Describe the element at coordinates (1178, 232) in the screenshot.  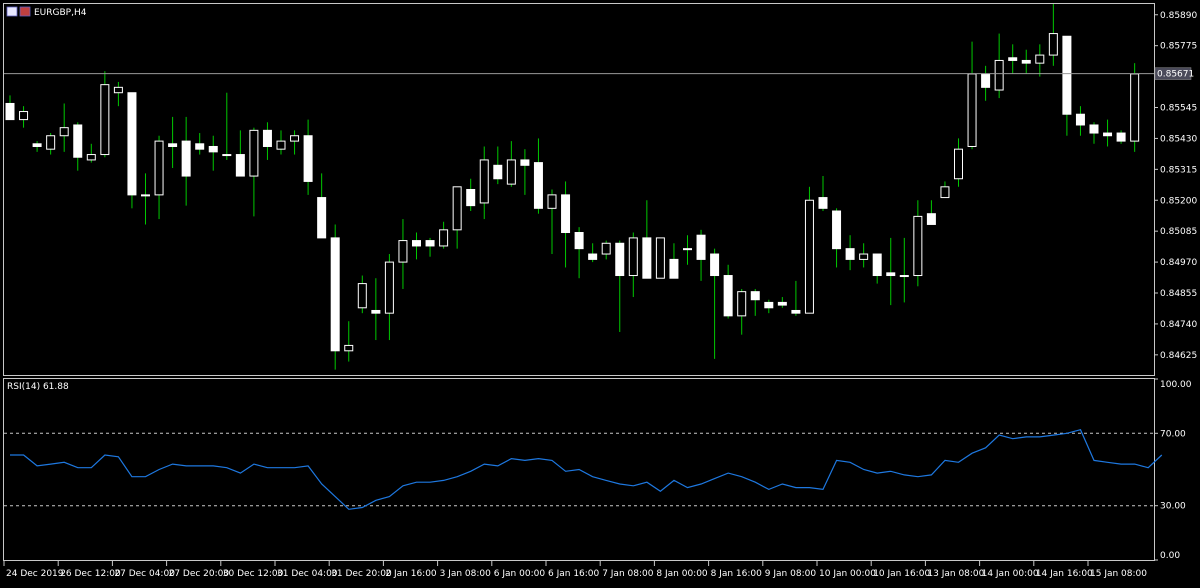
I see `price-tick-label: 0.85085` at that location.